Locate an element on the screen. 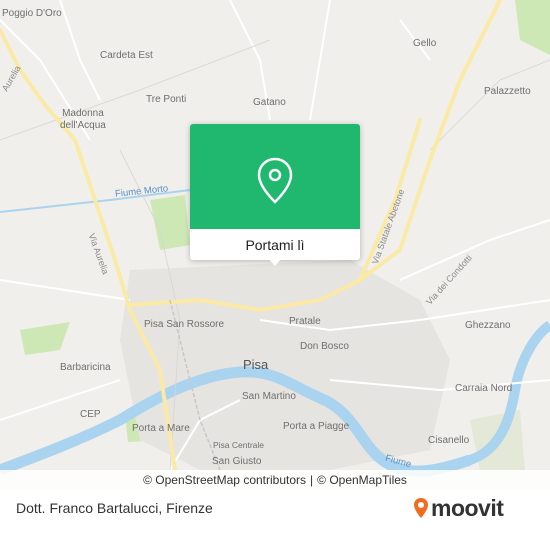 This screenshot has height=550, width=550. place-name: Dott. Franco Bartalucci, Firenze is located at coordinates (114, 508).